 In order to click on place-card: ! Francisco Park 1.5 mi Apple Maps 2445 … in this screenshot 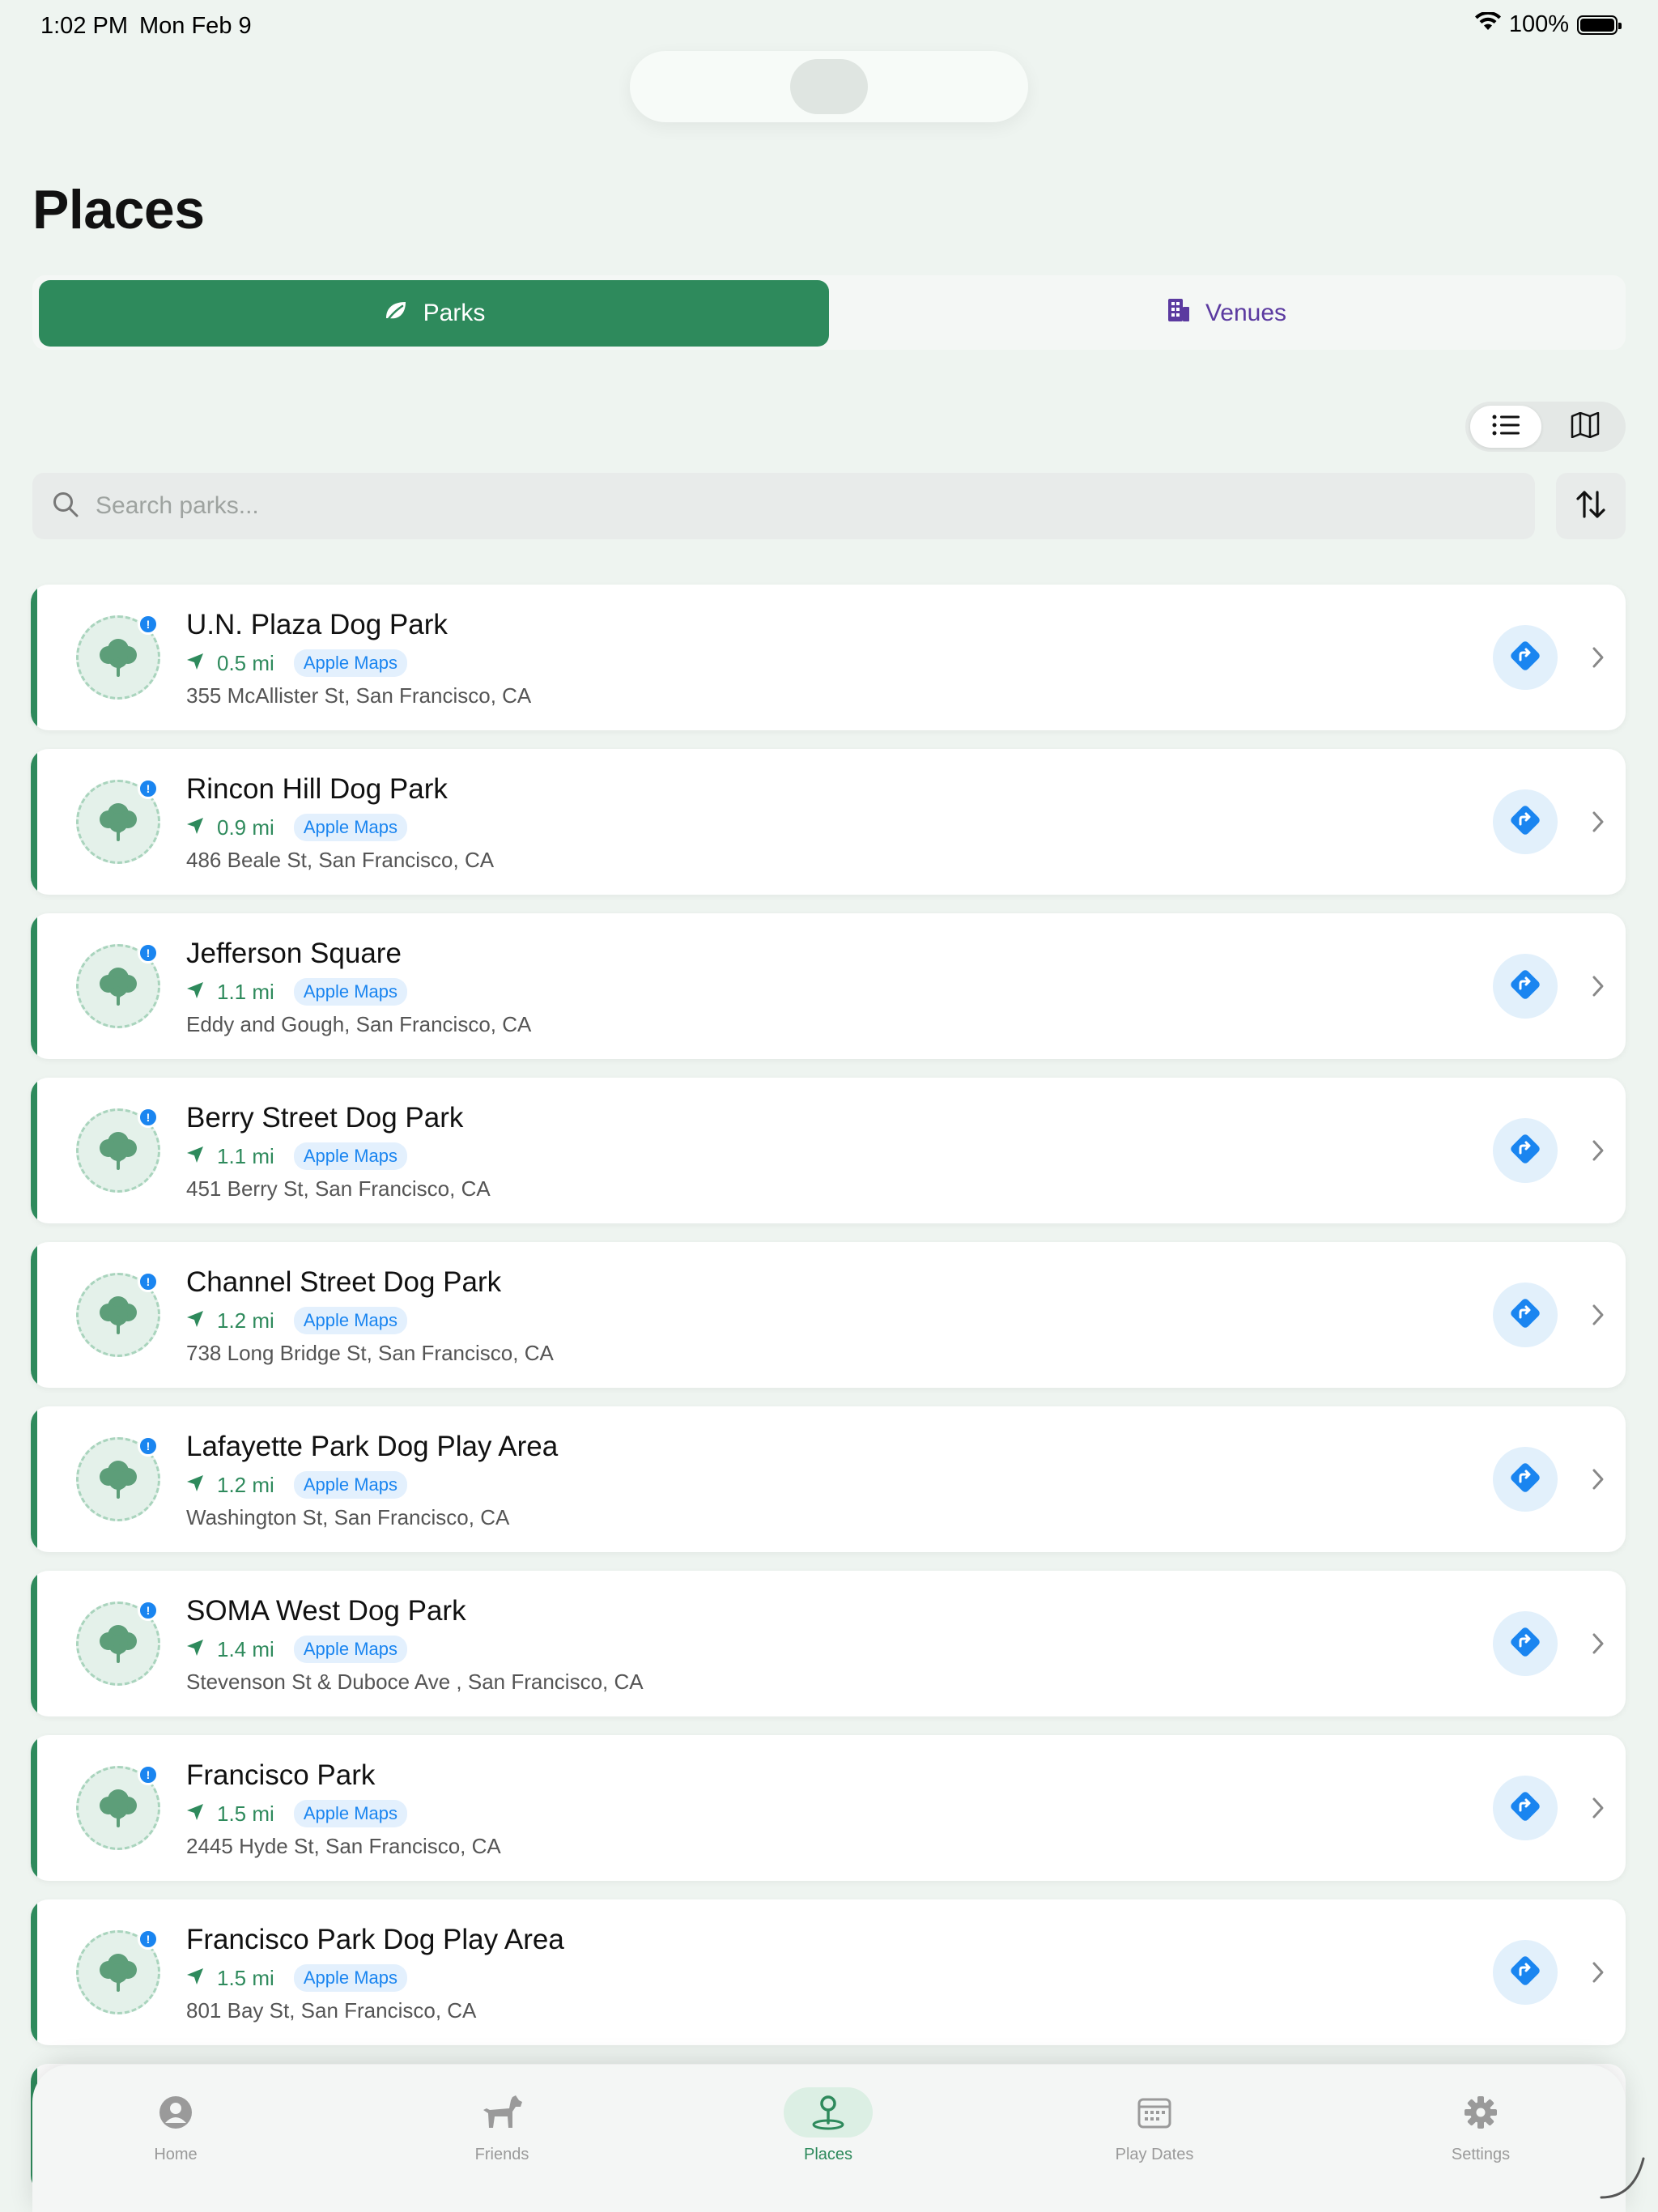, I will do `click(828, 1808)`.